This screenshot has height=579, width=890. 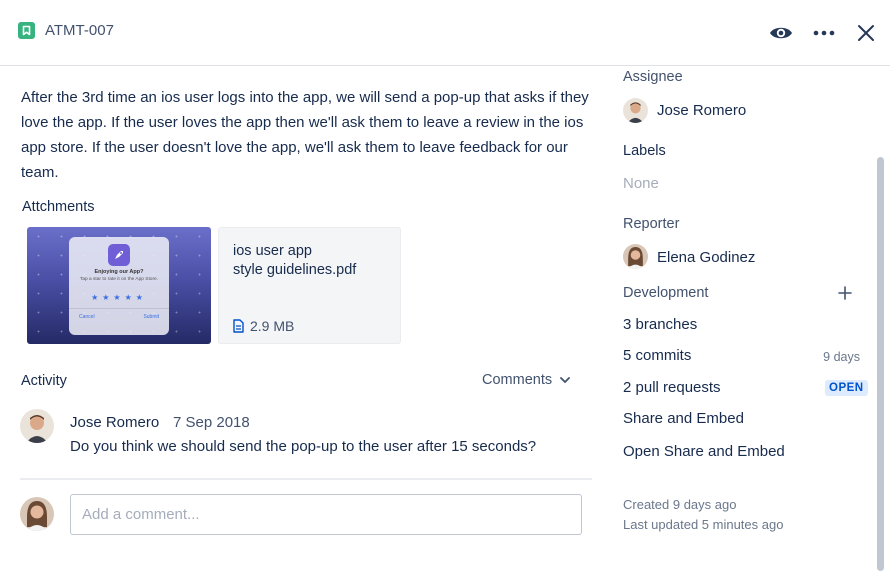 I want to click on file-size: 2.9 MB, so click(x=263, y=326).